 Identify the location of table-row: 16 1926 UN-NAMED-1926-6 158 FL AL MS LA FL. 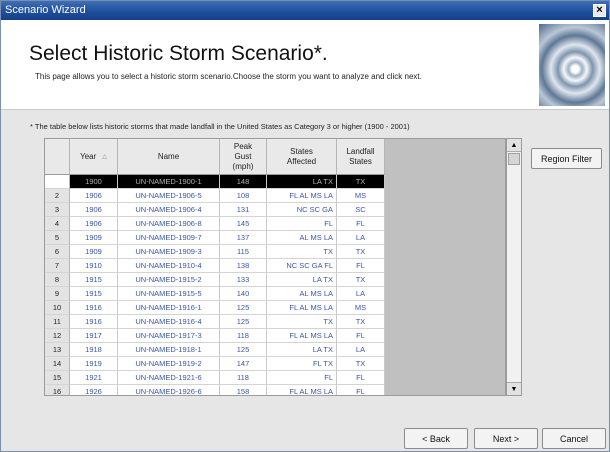
(215, 390).